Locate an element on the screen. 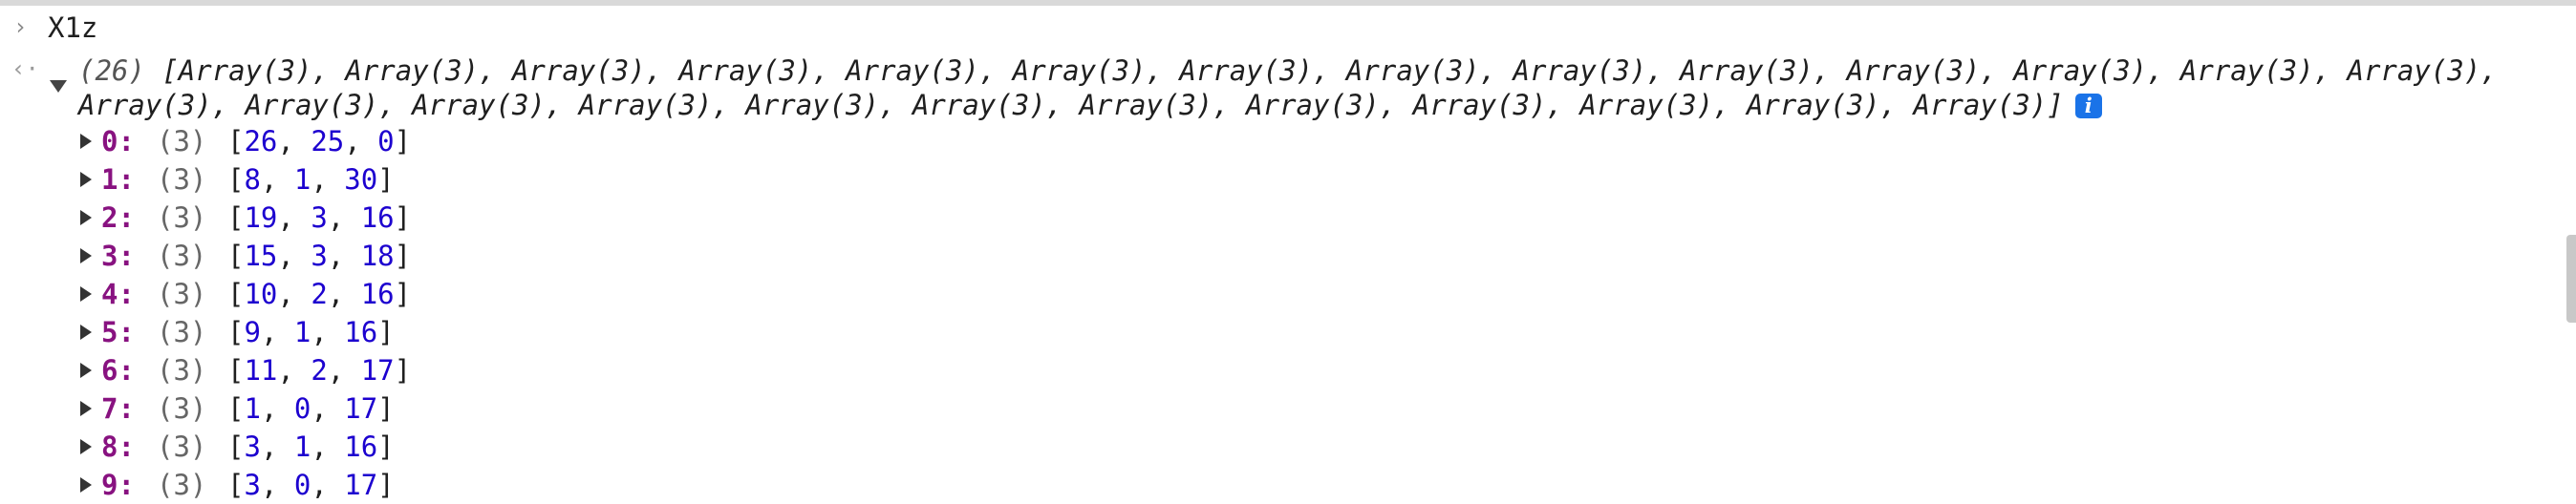 Image resolution: width=2576 pixels, height=504 pixels. entry-index: 6: is located at coordinates (118, 371).